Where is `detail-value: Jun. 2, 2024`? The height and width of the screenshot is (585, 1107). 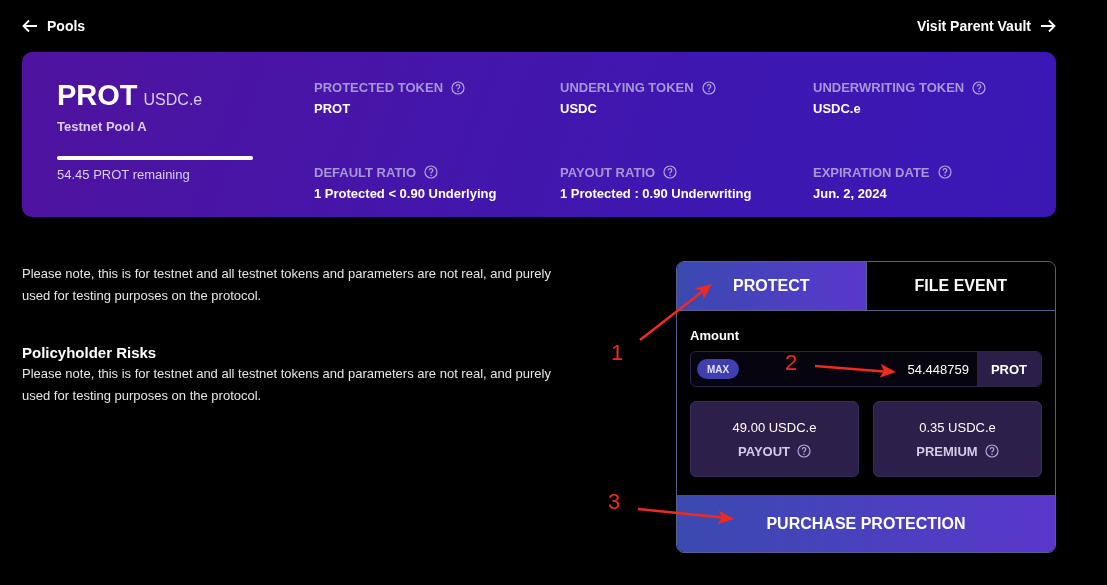
detail-value: Jun. 2, 2024 is located at coordinates (850, 193).